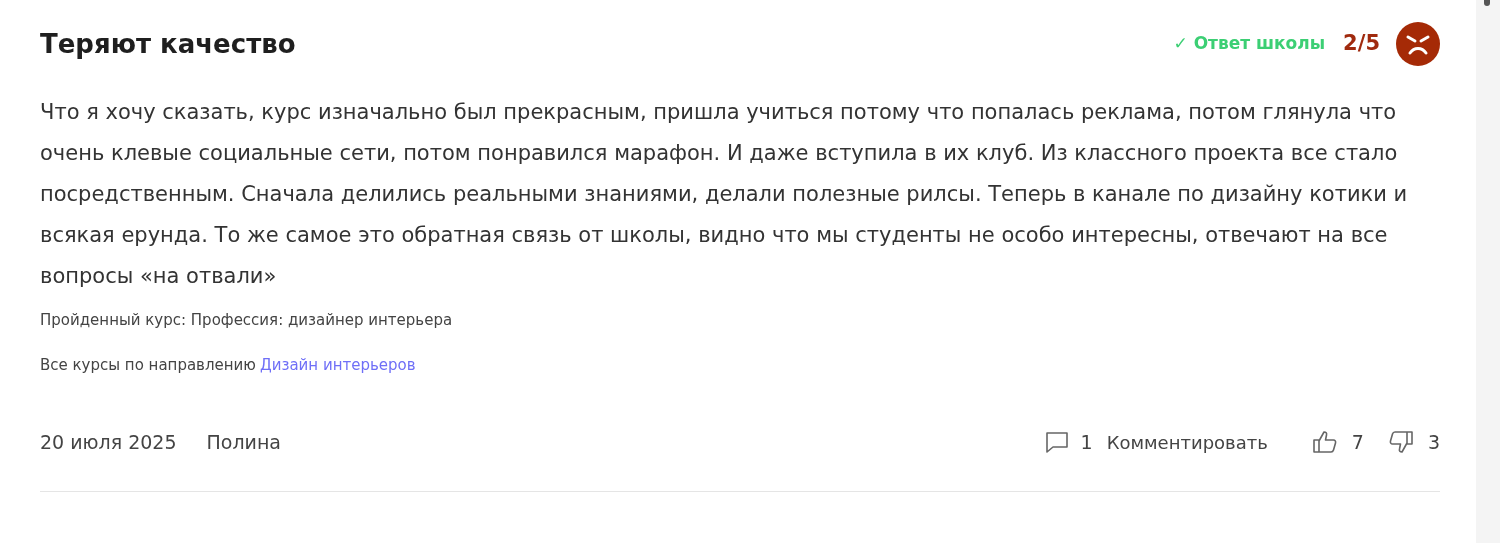 The image size is (1500, 543). I want to click on direction-link: Дизайн интерьеров, so click(337, 364).